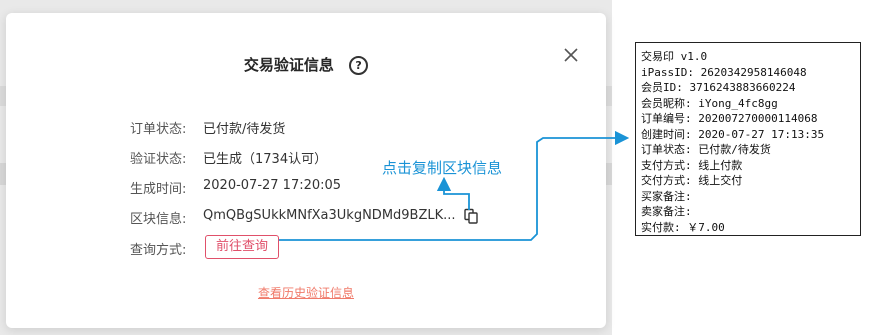  What do you see at coordinates (706, 149) in the screenshot?
I see `receipt-line: 订单状态: 已付款/待发货` at bounding box center [706, 149].